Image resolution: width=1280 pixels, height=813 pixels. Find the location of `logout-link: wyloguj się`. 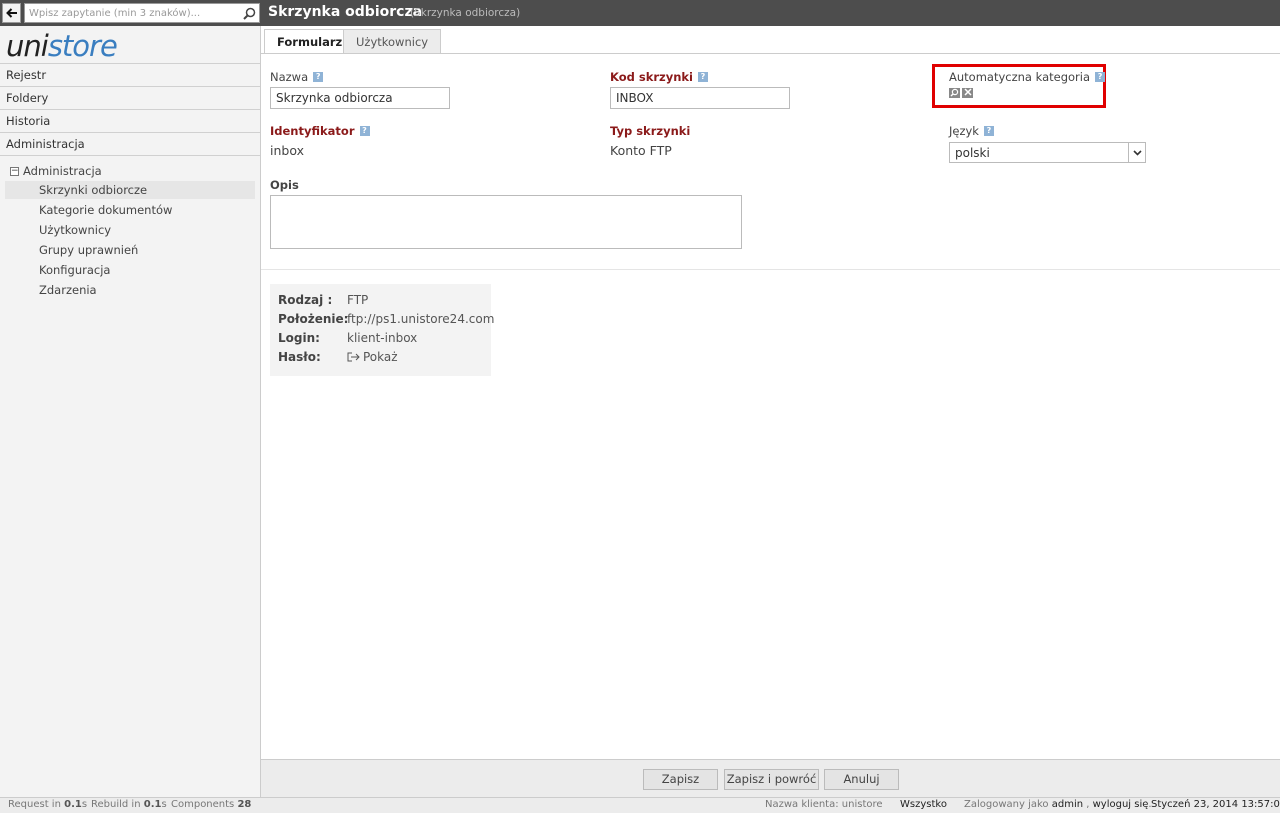

logout-link: wyloguj się is located at coordinates (1121, 804).